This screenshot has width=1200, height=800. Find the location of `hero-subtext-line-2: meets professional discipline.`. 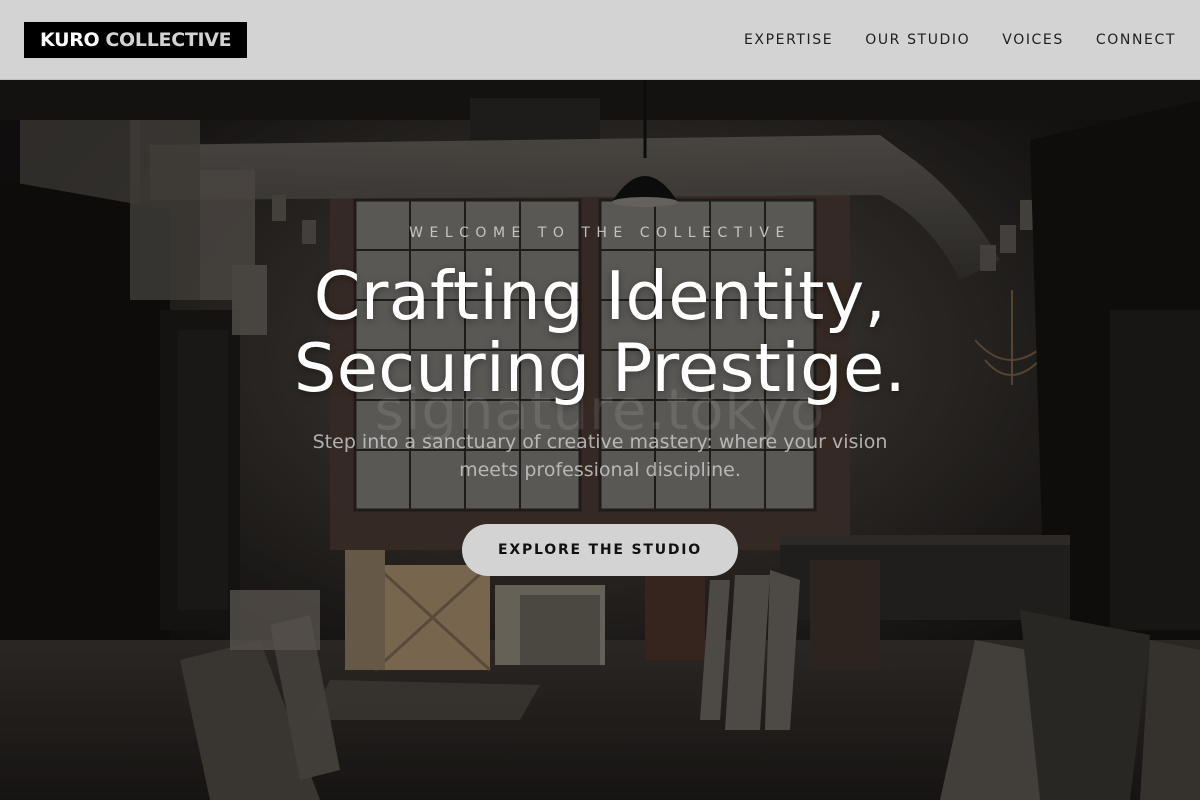

hero-subtext-line-2: meets professional discipline. is located at coordinates (600, 470).